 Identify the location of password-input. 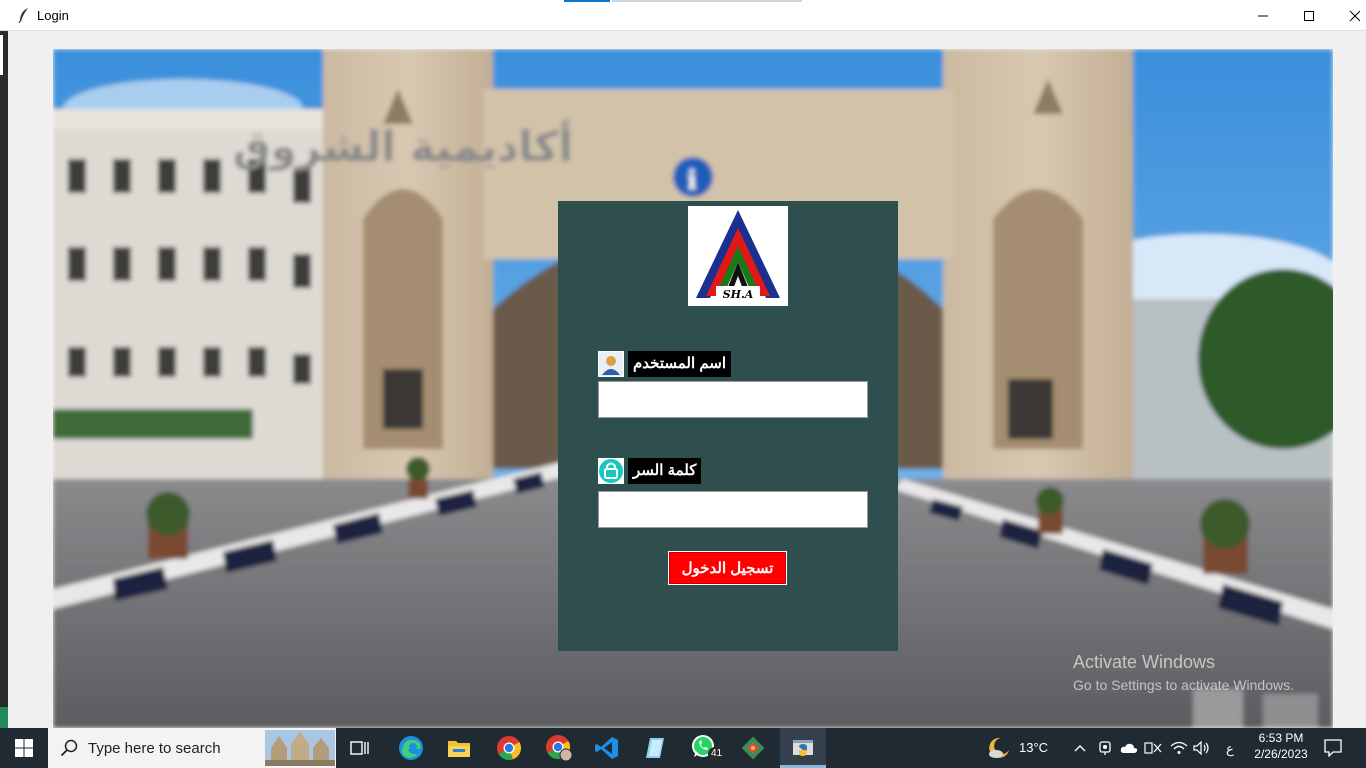
(733, 509).